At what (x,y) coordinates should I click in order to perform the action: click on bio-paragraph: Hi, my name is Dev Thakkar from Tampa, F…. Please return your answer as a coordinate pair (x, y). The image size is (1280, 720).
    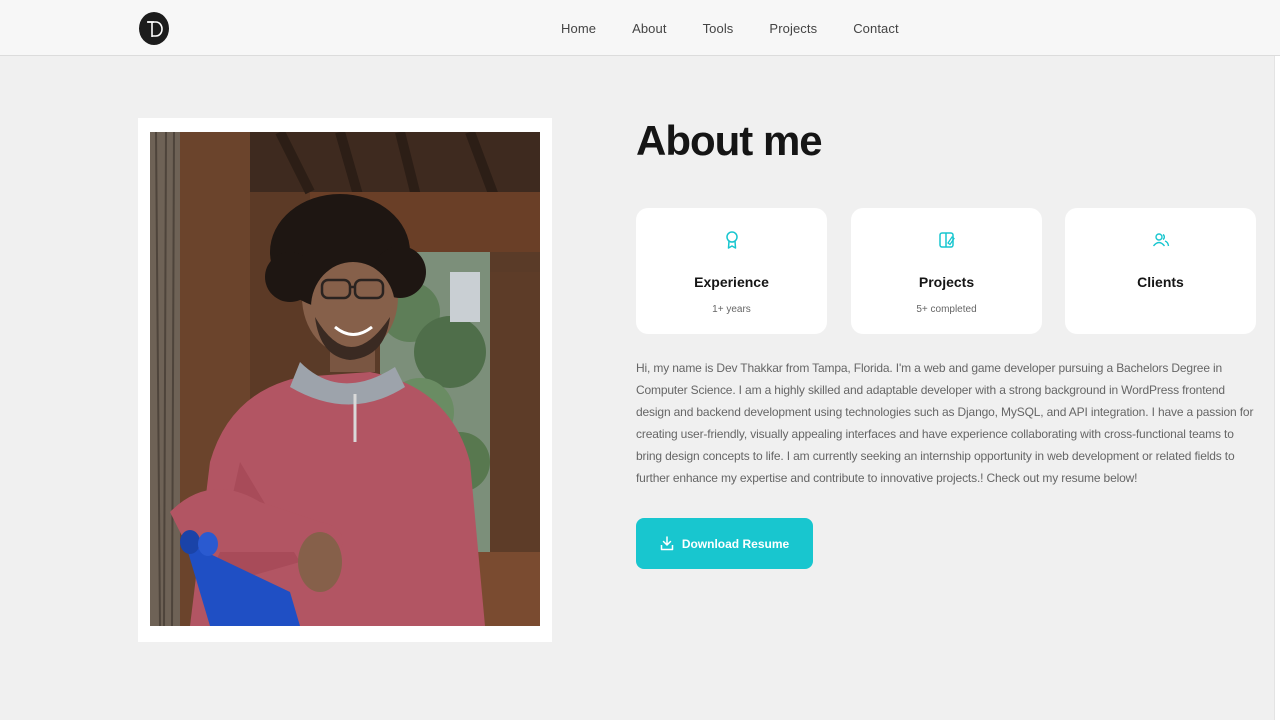
    Looking at the image, I should click on (945, 423).